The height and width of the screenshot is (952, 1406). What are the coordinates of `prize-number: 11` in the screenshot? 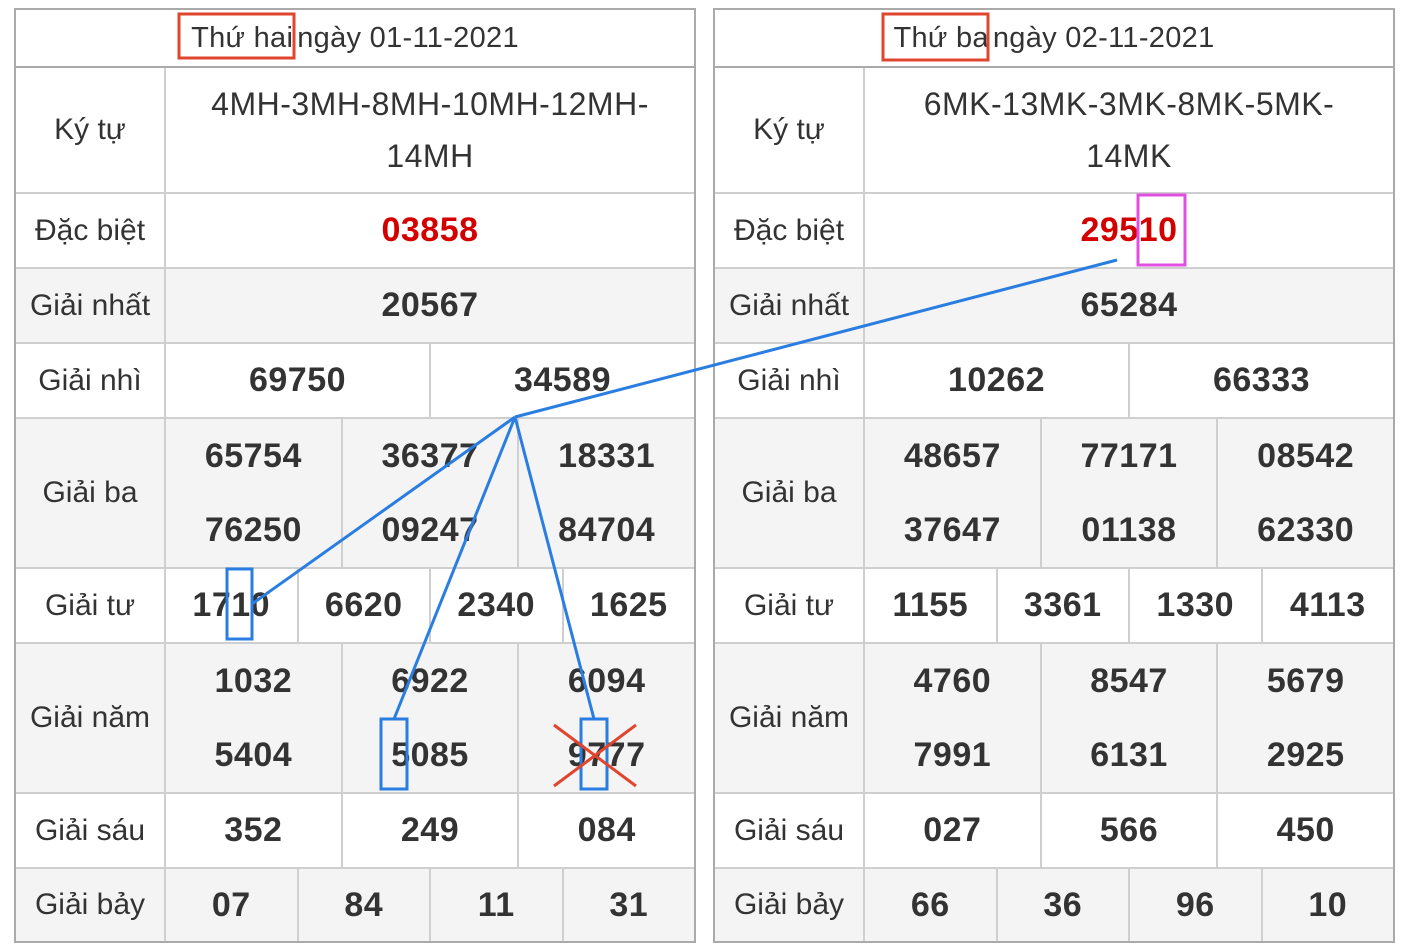 It's located at (496, 904).